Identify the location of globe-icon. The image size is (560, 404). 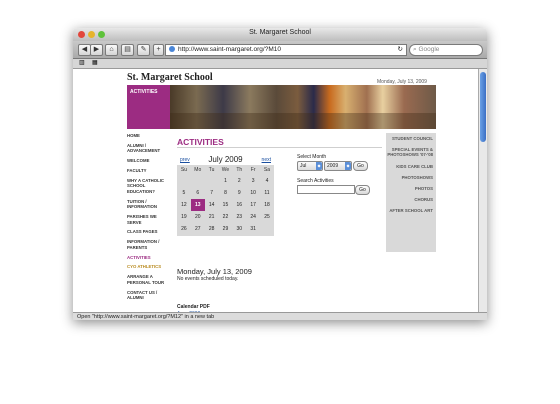
(172, 49).